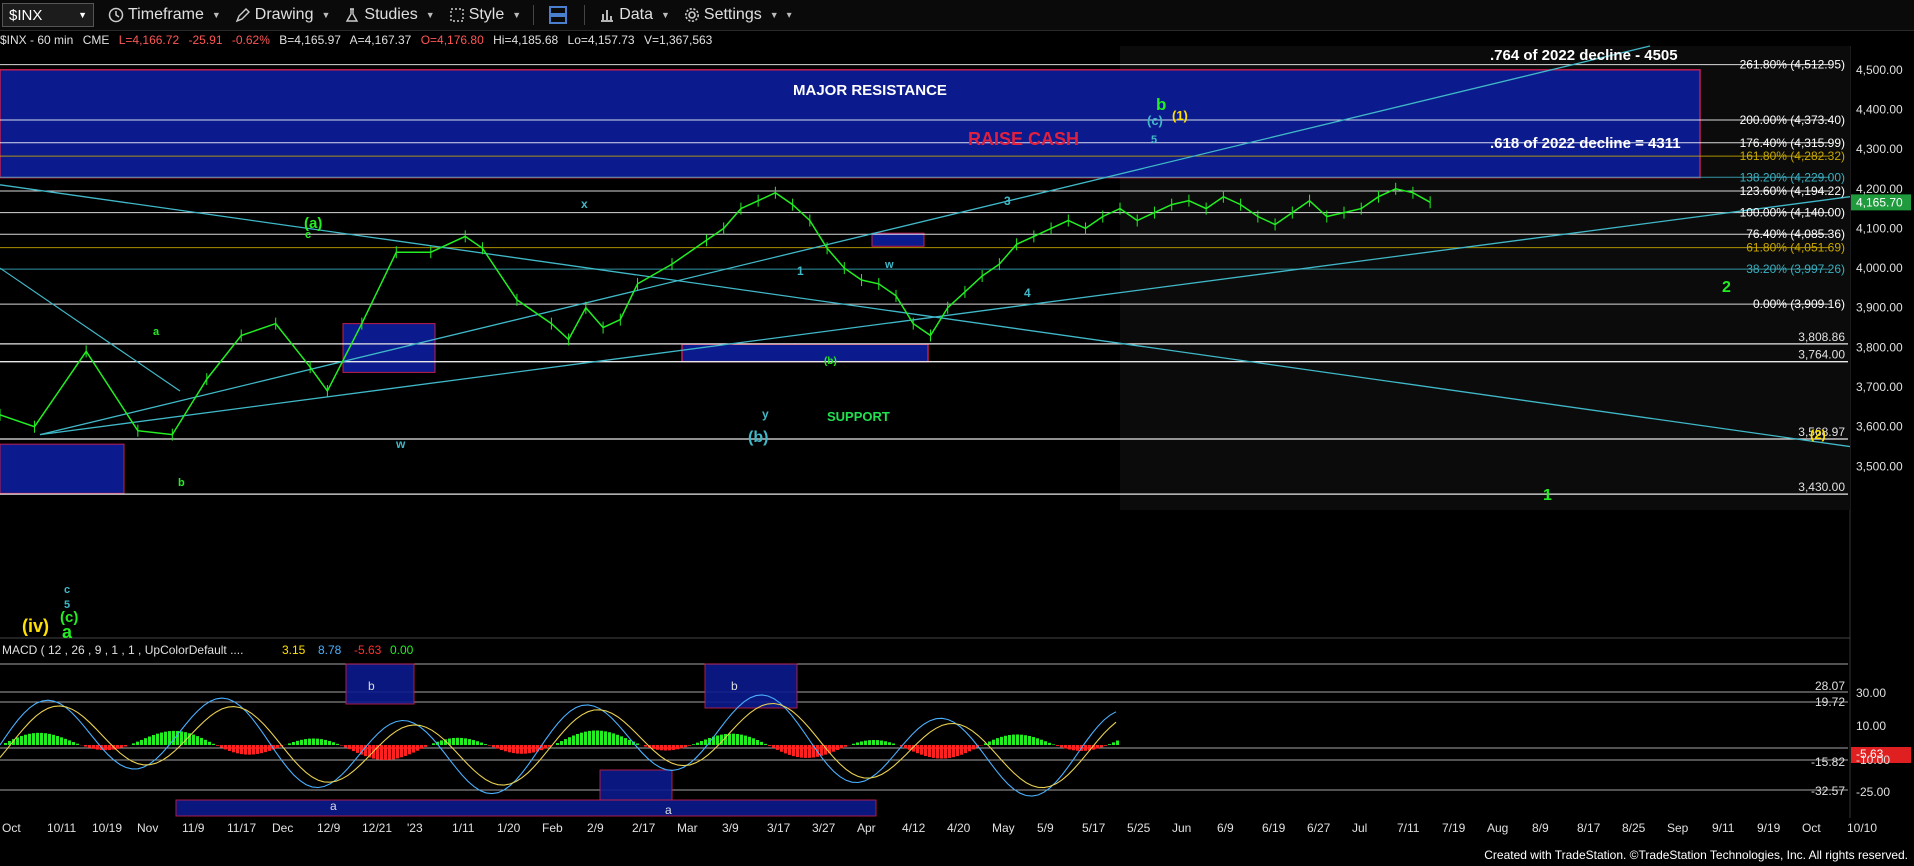 The height and width of the screenshot is (866, 1914). What do you see at coordinates (636, 785) in the screenshot?
I see `macd-box` at bounding box center [636, 785].